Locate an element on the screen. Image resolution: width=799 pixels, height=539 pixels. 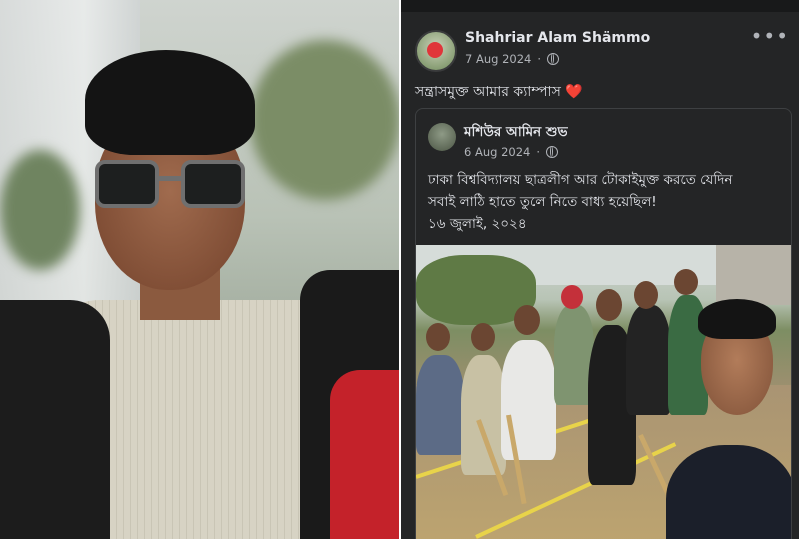
heart-emoji: ❤️ is located at coordinates (574, 92).